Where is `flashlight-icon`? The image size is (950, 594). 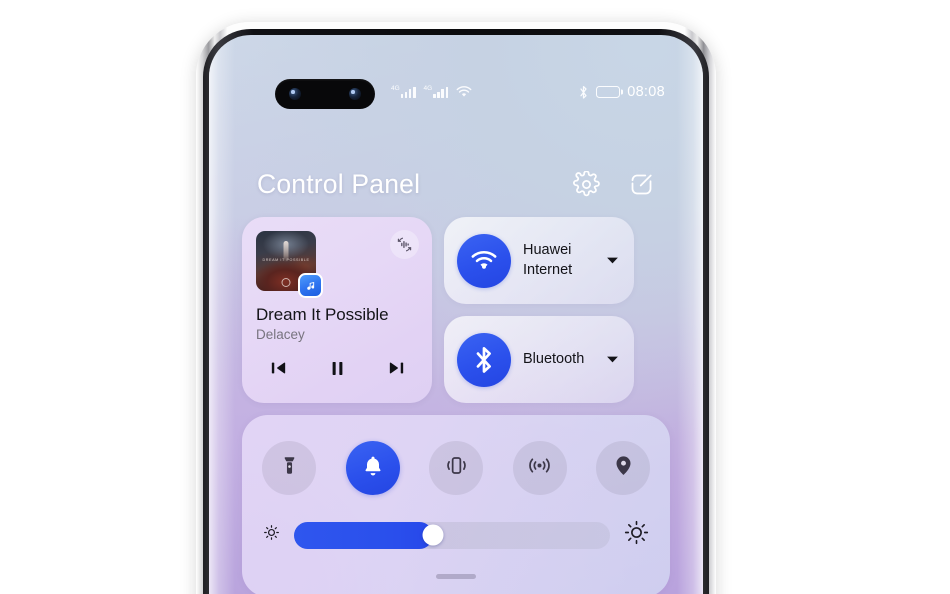
flashlight-icon is located at coordinates (289, 468).